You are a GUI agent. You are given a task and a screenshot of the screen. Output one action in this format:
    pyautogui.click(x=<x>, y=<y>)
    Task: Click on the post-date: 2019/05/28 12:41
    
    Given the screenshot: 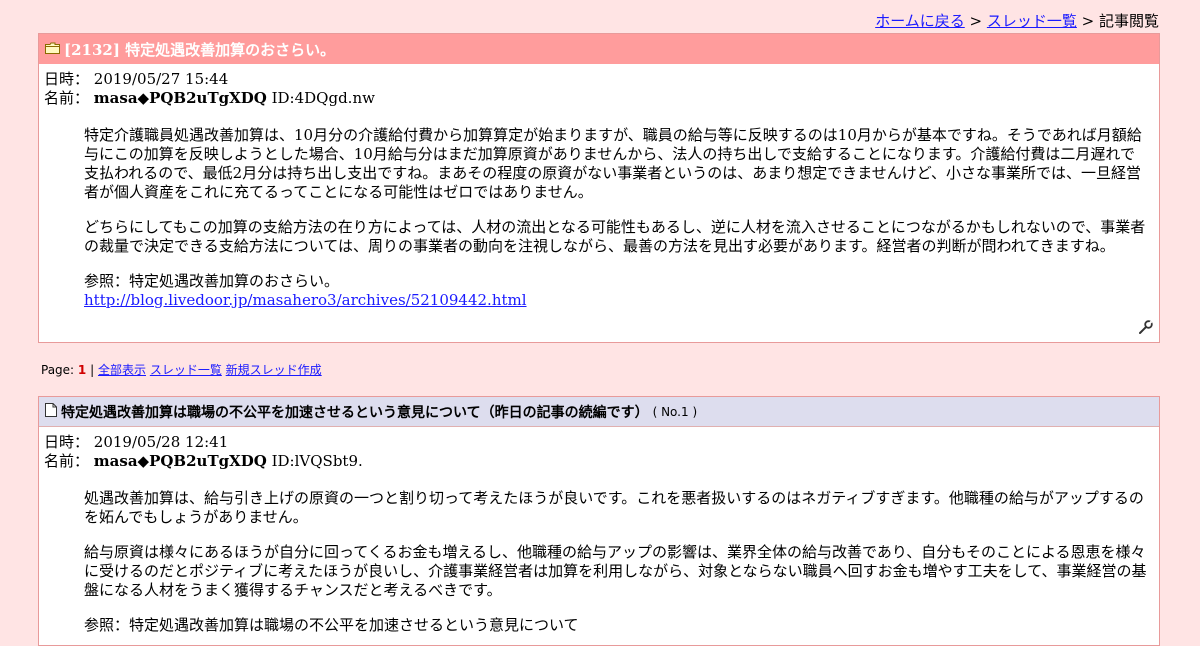 What is the action you would take?
    pyautogui.click(x=161, y=442)
    